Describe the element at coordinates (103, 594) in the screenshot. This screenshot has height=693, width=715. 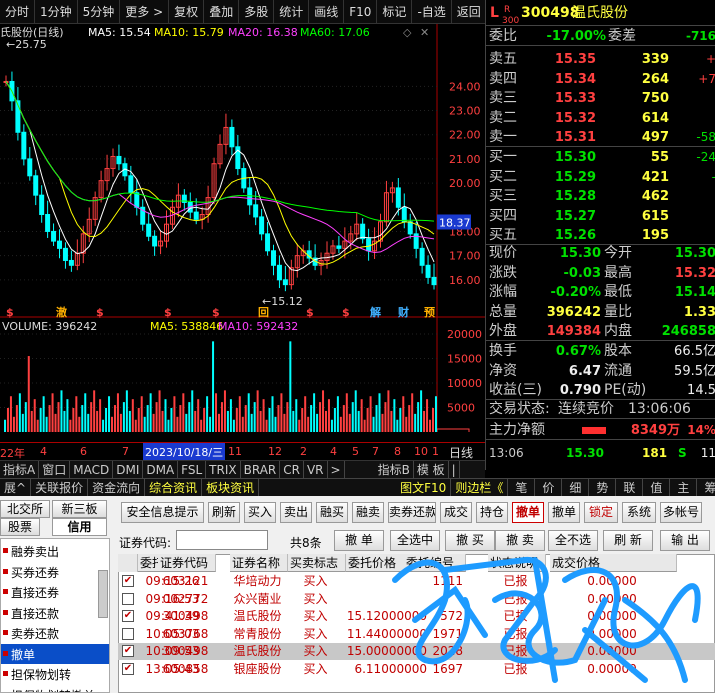
I see `sidebar-scrollbar` at that location.